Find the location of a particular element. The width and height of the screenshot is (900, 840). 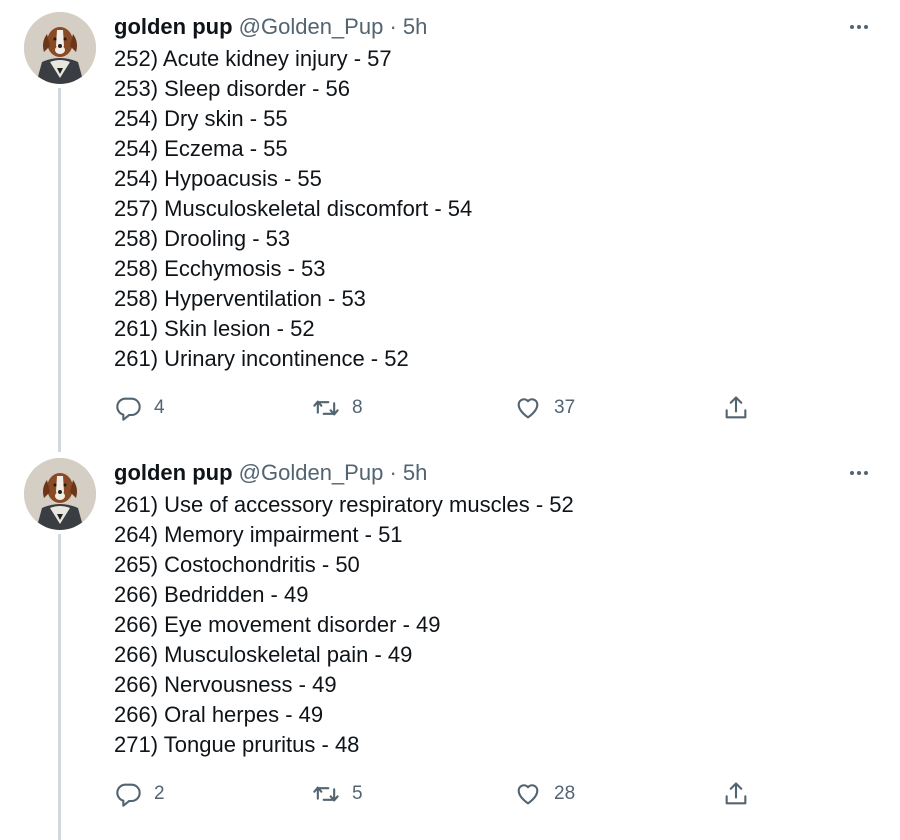

retweet-count: 8 is located at coordinates (357, 407).